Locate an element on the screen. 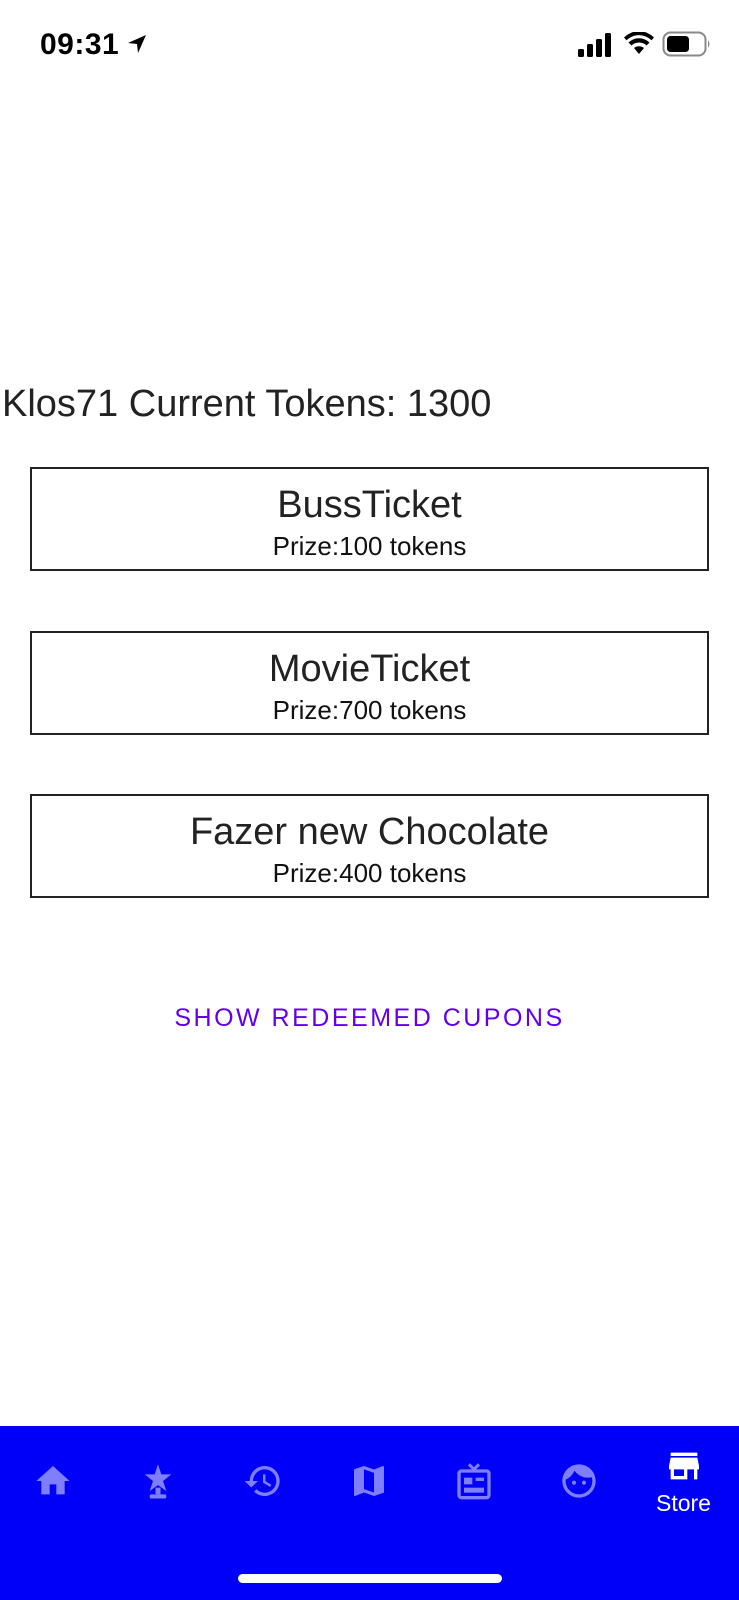  news-icon is located at coordinates (473, 1481).